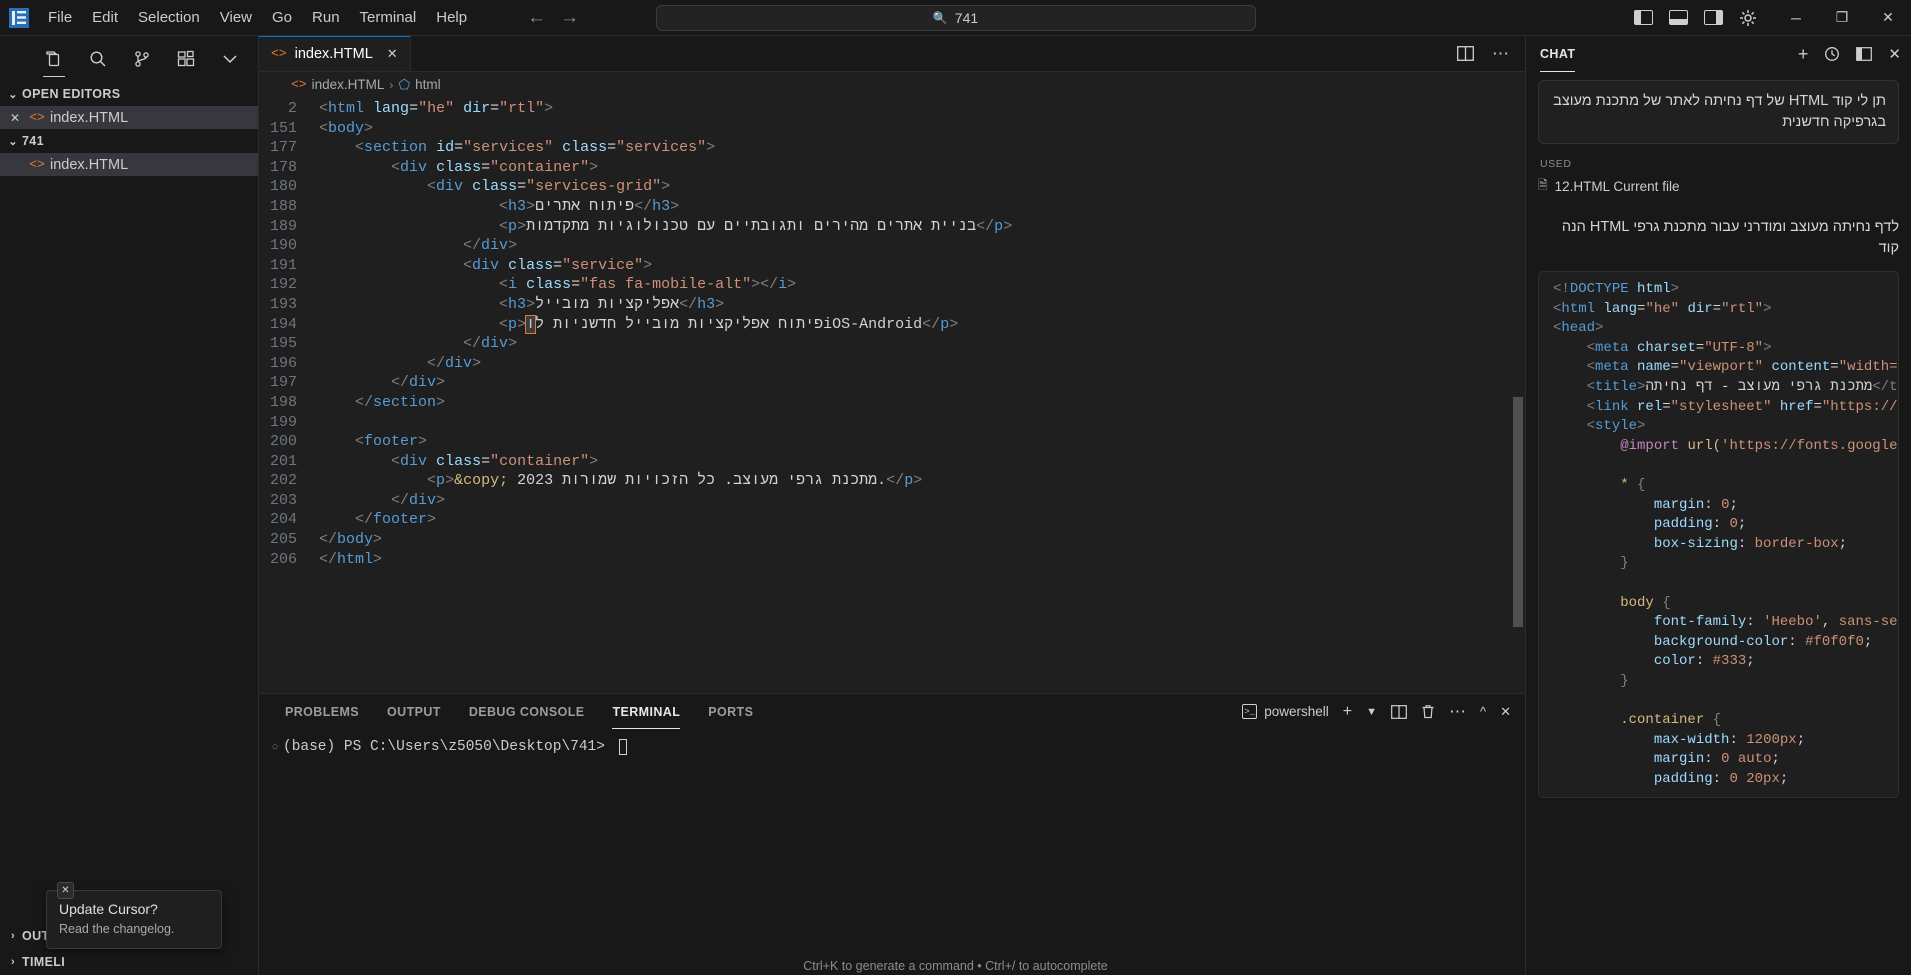 This screenshot has height=975, width=1911. I want to click on code-line: 151 <body>, so click(892, 129).